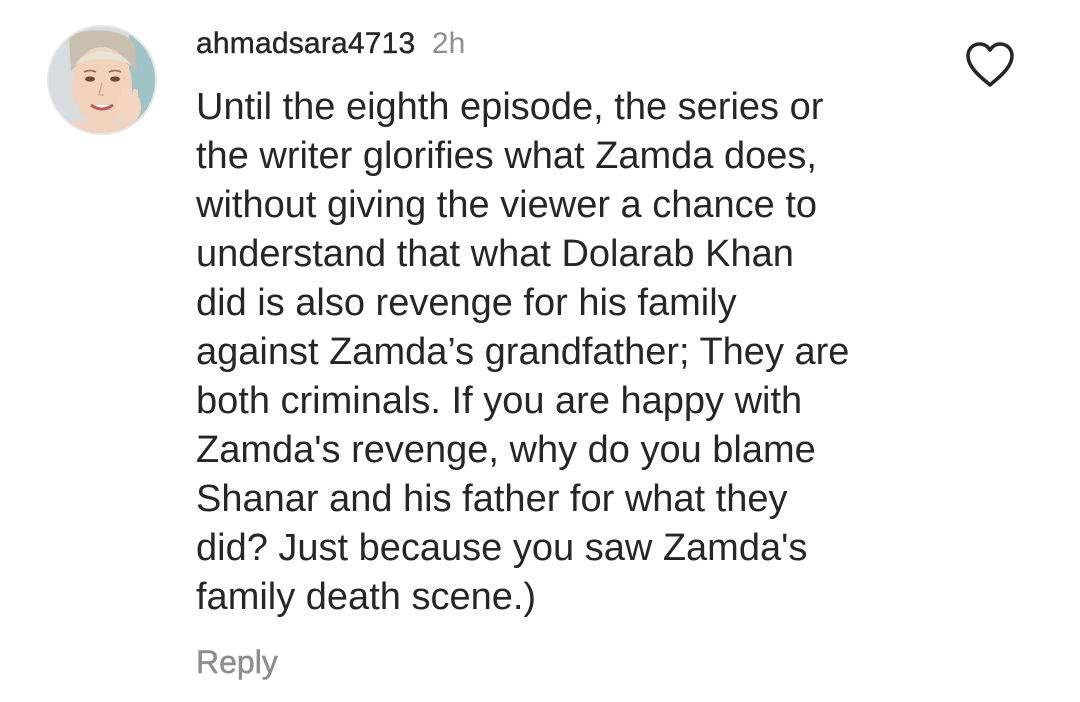  I want to click on heart-outline-icon, so click(990, 64).